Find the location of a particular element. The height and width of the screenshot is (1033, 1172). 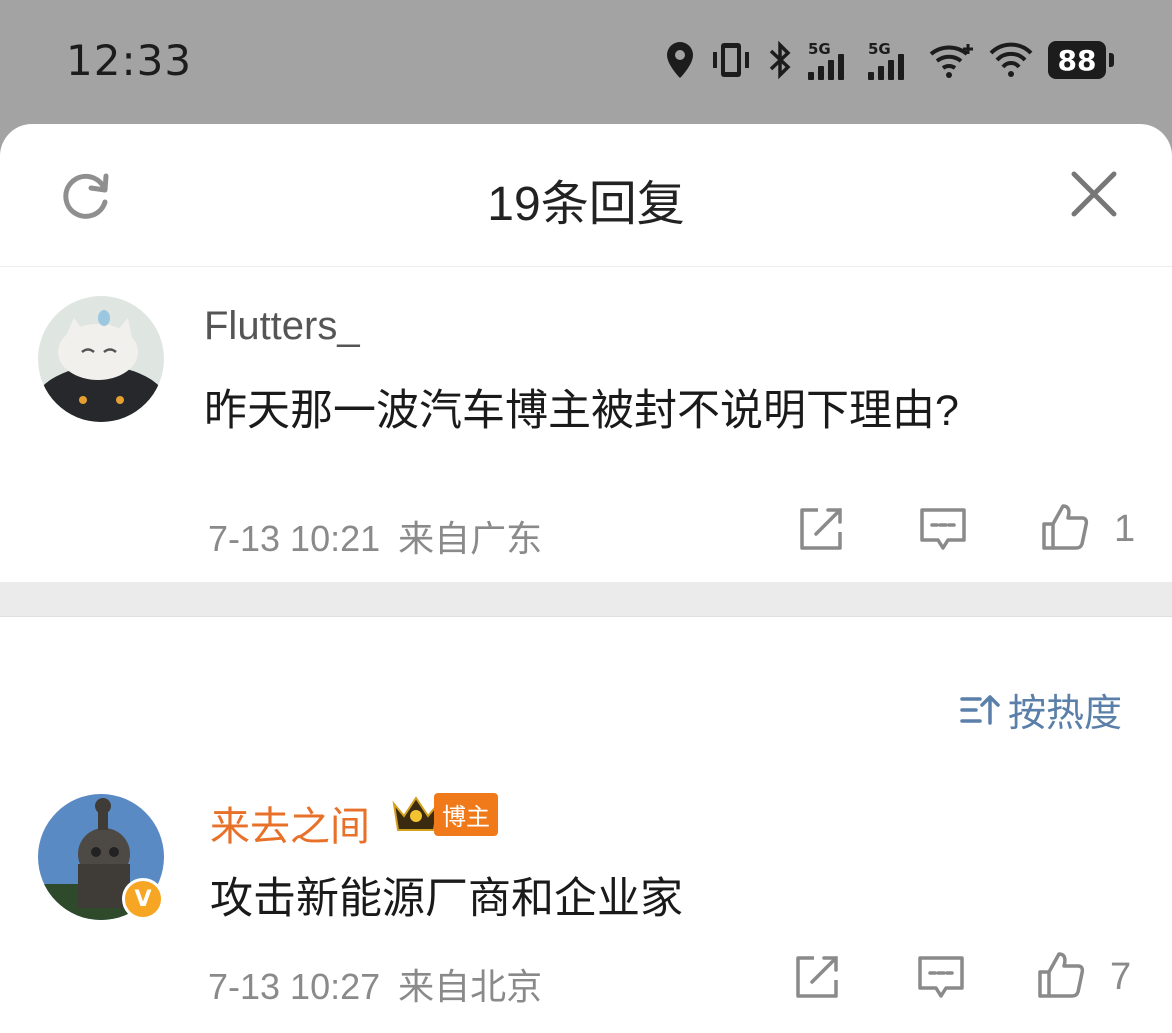

comment-username: Flutters_ is located at coordinates (282, 326).